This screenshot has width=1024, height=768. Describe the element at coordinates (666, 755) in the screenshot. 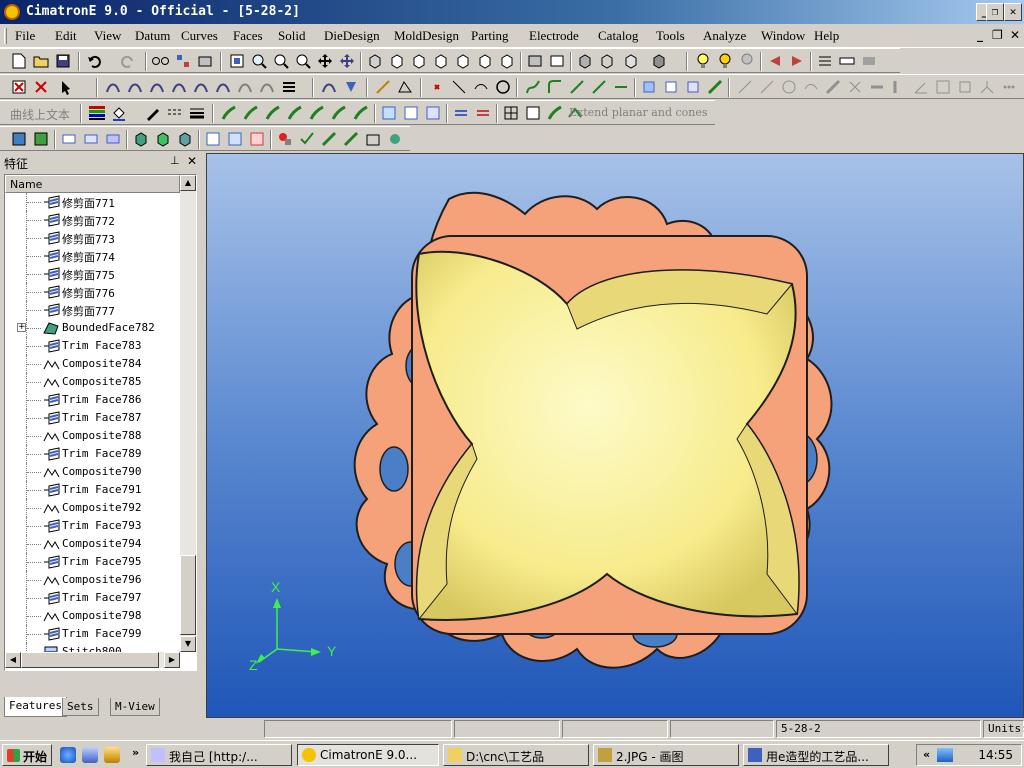

I see `task-button-paint: 2.JPG - 画图` at that location.